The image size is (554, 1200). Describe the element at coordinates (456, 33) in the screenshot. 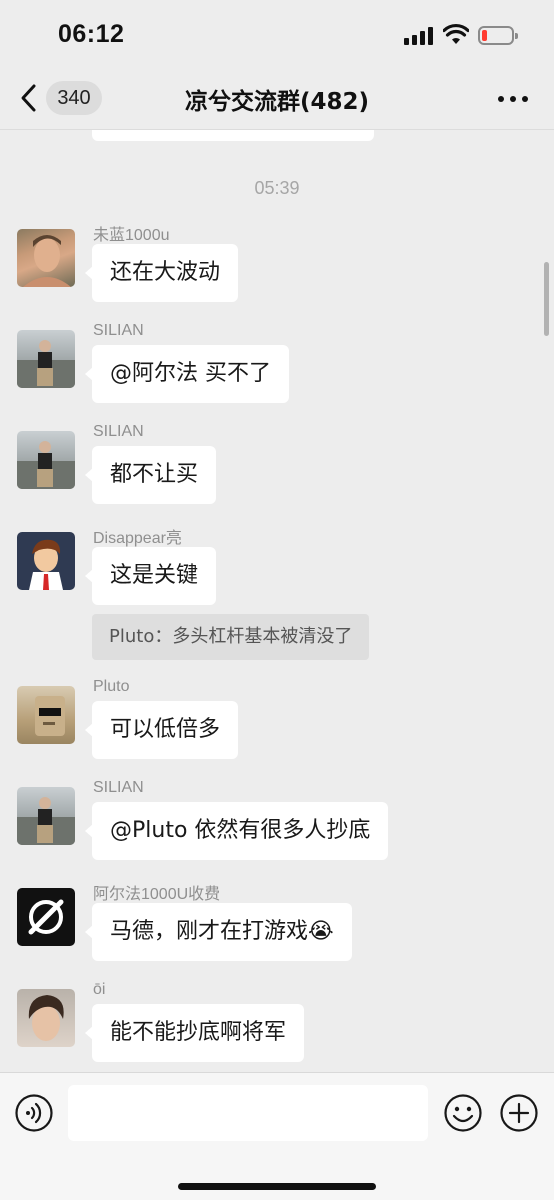

I see `wifi-icon` at that location.